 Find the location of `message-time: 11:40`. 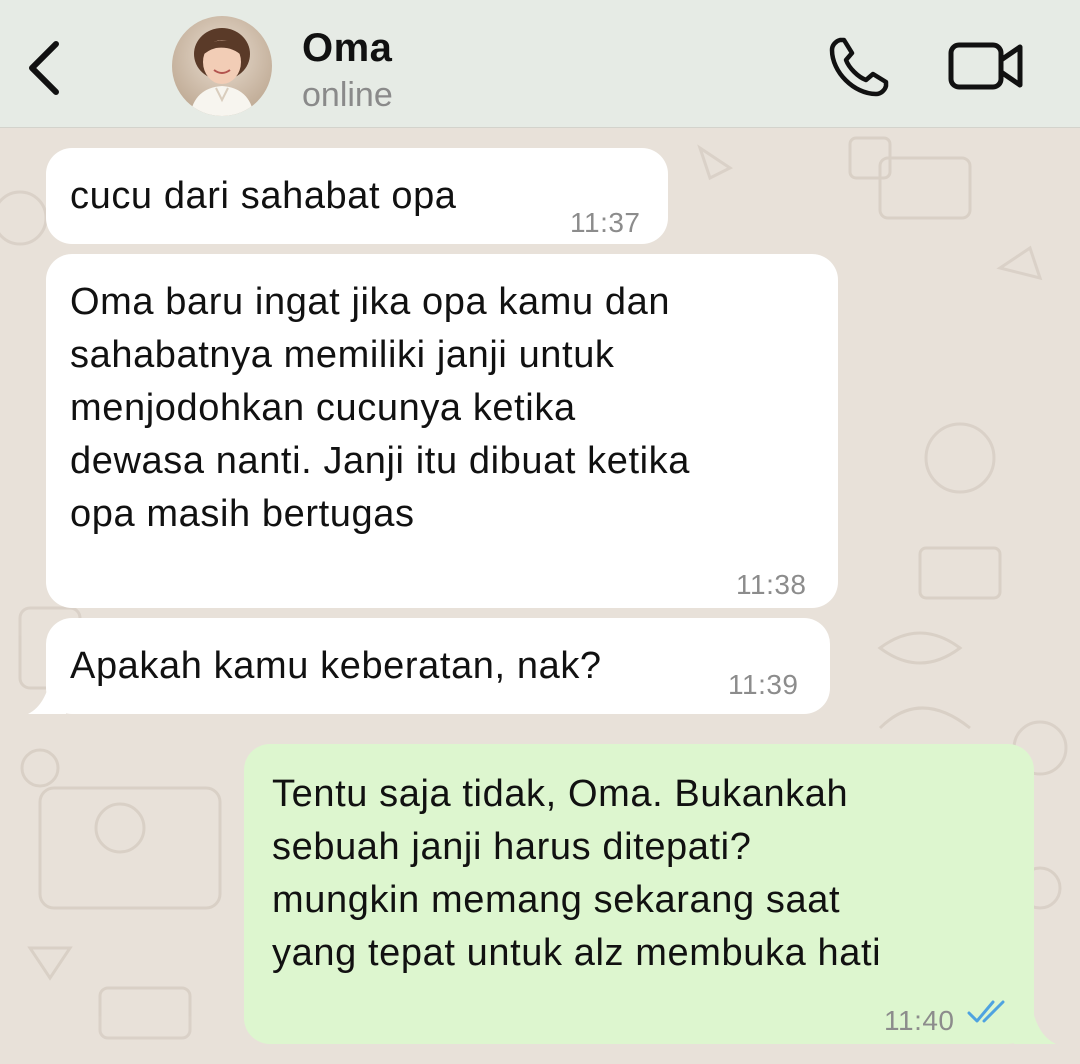

message-time: 11:40 is located at coordinates (919, 1020).